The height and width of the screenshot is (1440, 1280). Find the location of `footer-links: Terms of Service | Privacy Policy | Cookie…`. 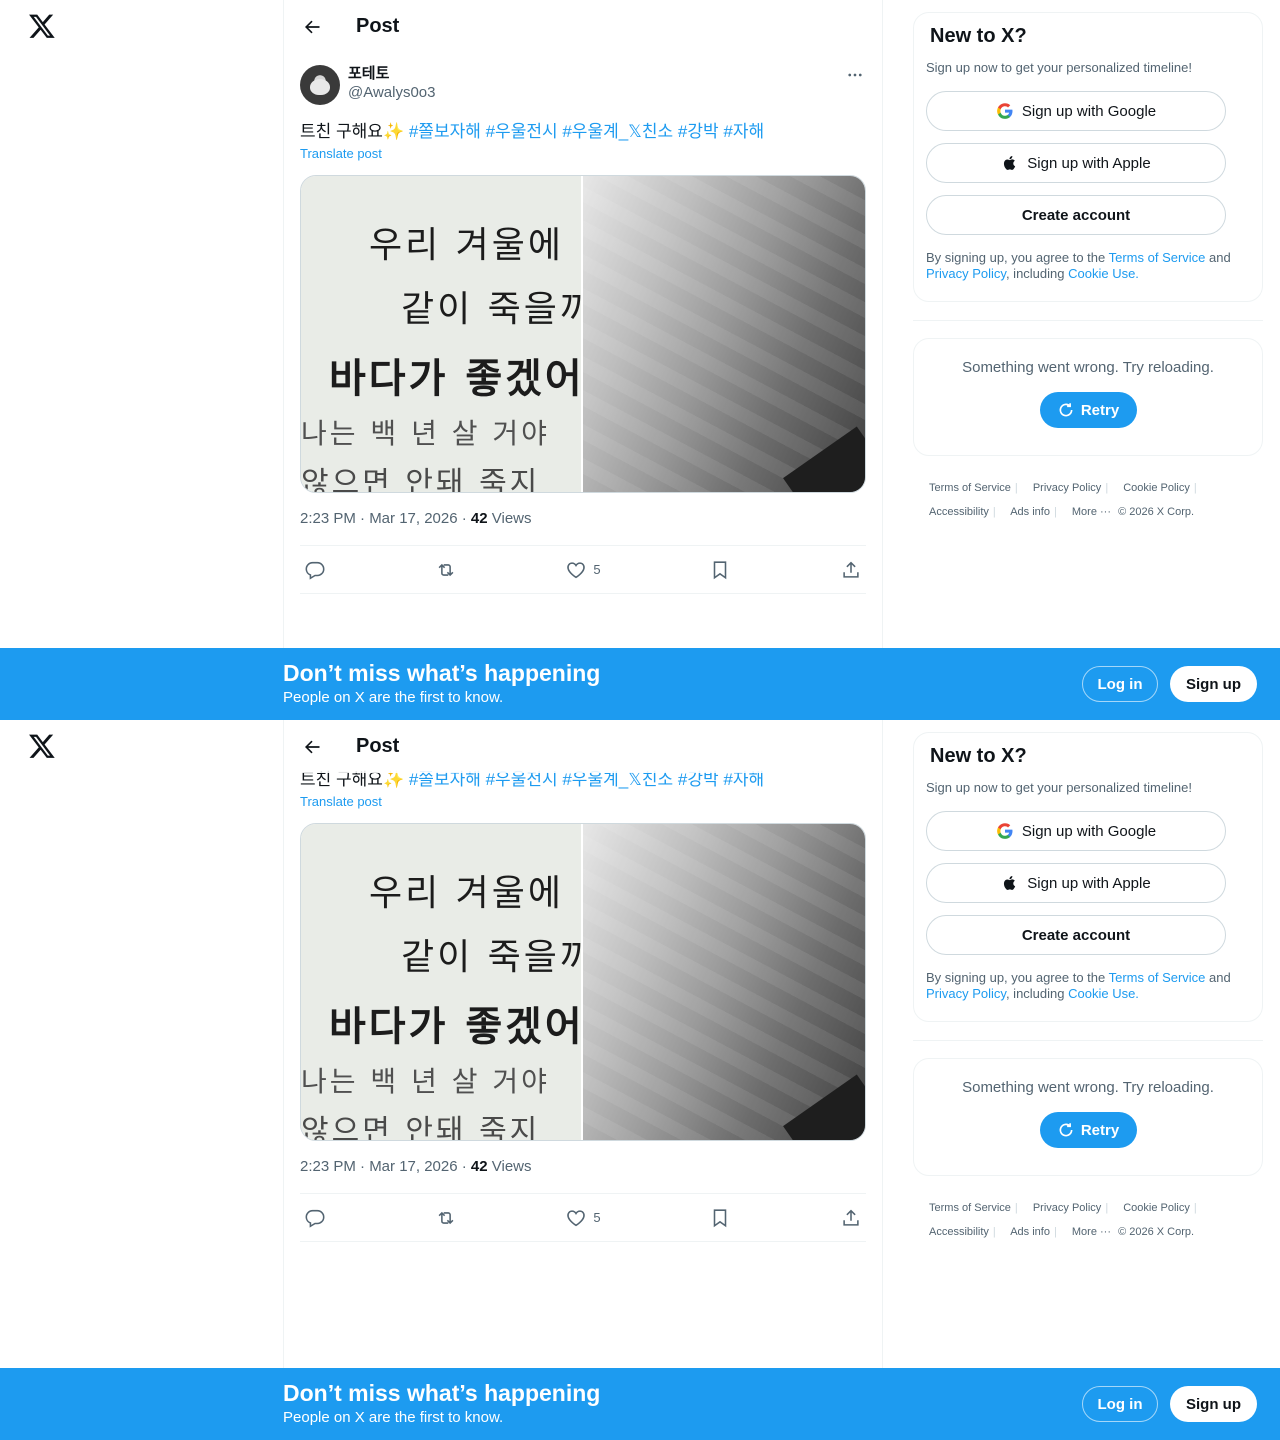

footer-links: Terms of Service | Privacy Policy | Cookie… is located at coordinates (1063, 500).